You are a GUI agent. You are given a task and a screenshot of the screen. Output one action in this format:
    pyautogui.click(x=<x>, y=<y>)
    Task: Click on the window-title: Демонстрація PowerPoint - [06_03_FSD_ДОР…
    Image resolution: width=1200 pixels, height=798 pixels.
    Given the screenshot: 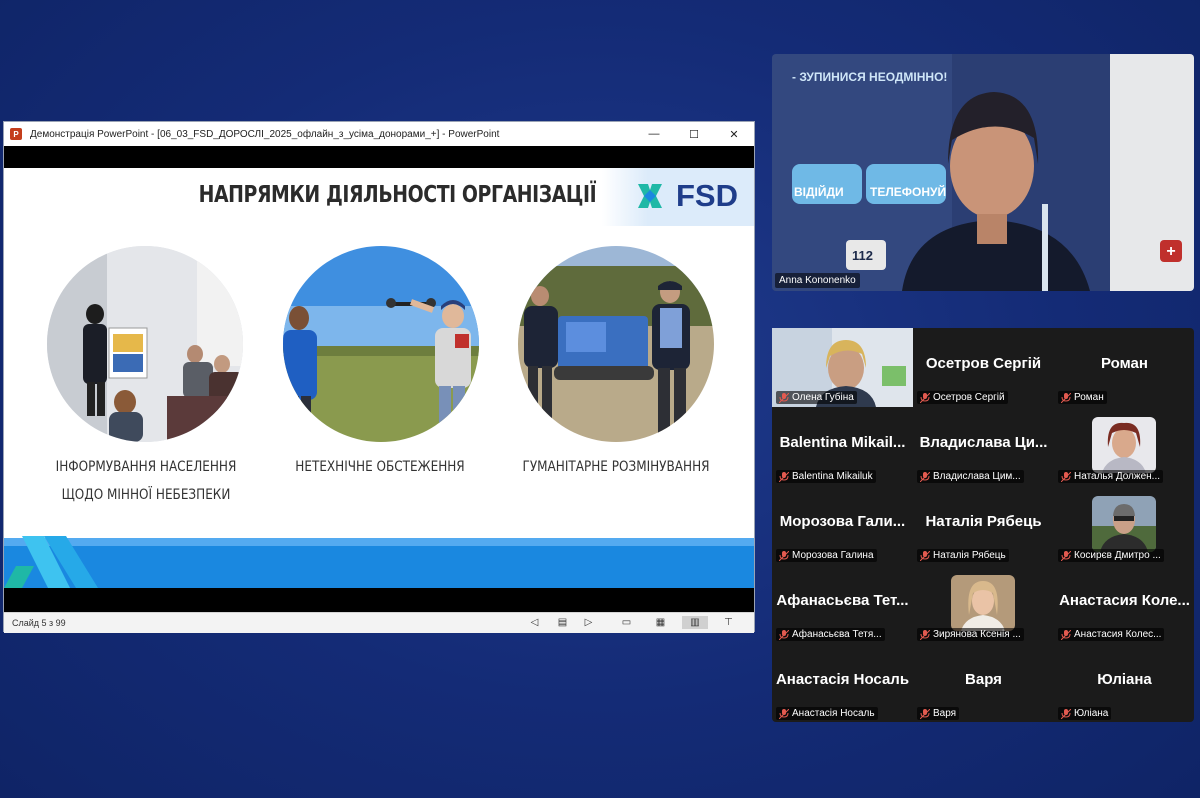 What is the action you would take?
    pyautogui.click(x=265, y=134)
    